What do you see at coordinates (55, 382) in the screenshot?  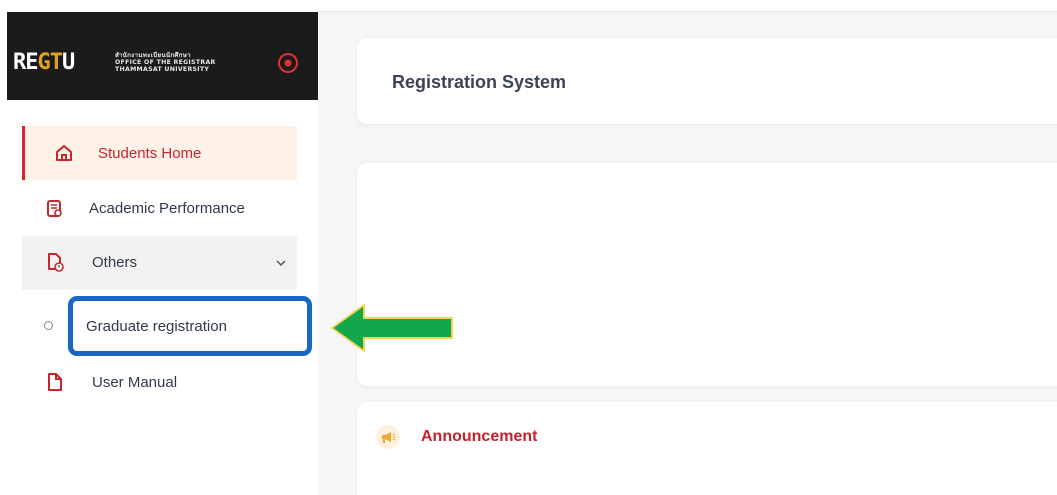 I see `file-icon` at bounding box center [55, 382].